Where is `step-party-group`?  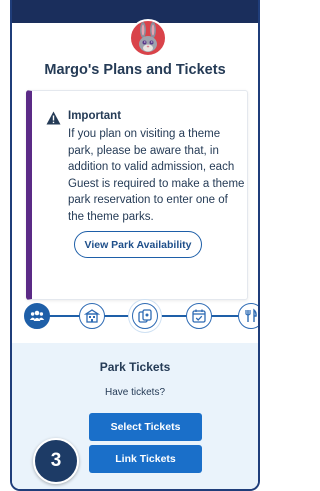 step-party-group is located at coordinates (37, 316).